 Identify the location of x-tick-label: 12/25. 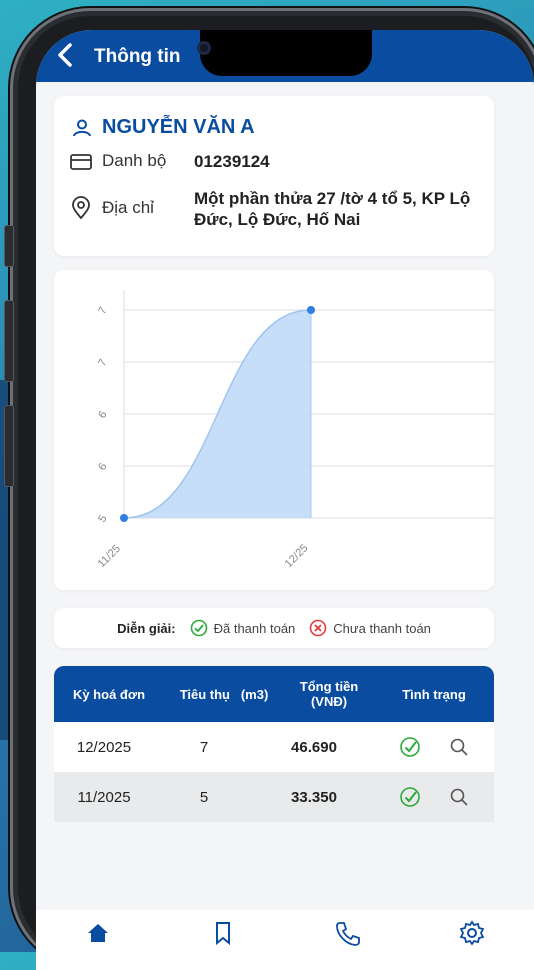
(297, 556).